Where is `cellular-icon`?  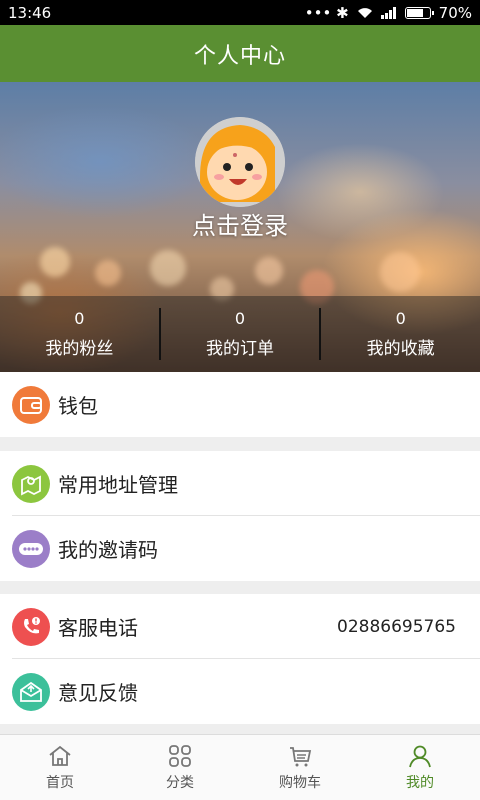 cellular-icon is located at coordinates (388, 12).